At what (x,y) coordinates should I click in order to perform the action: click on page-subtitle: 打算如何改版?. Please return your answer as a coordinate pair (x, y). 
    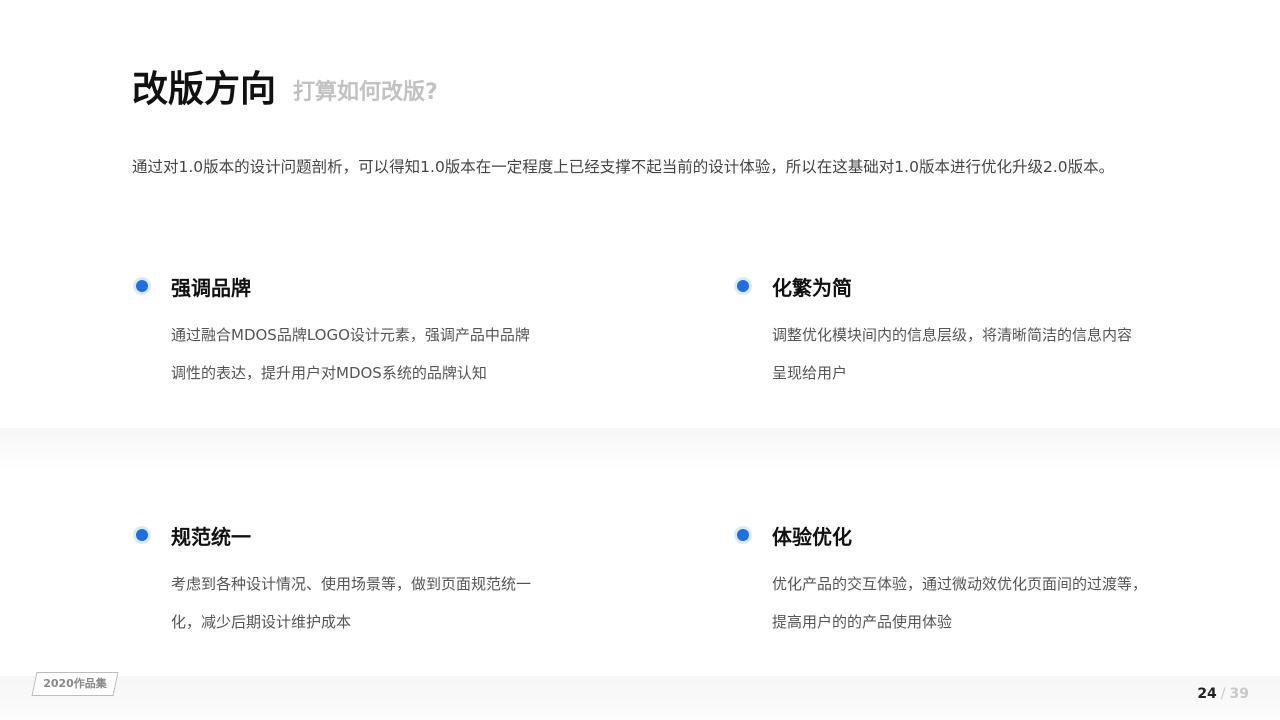
    Looking at the image, I should click on (365, 92).